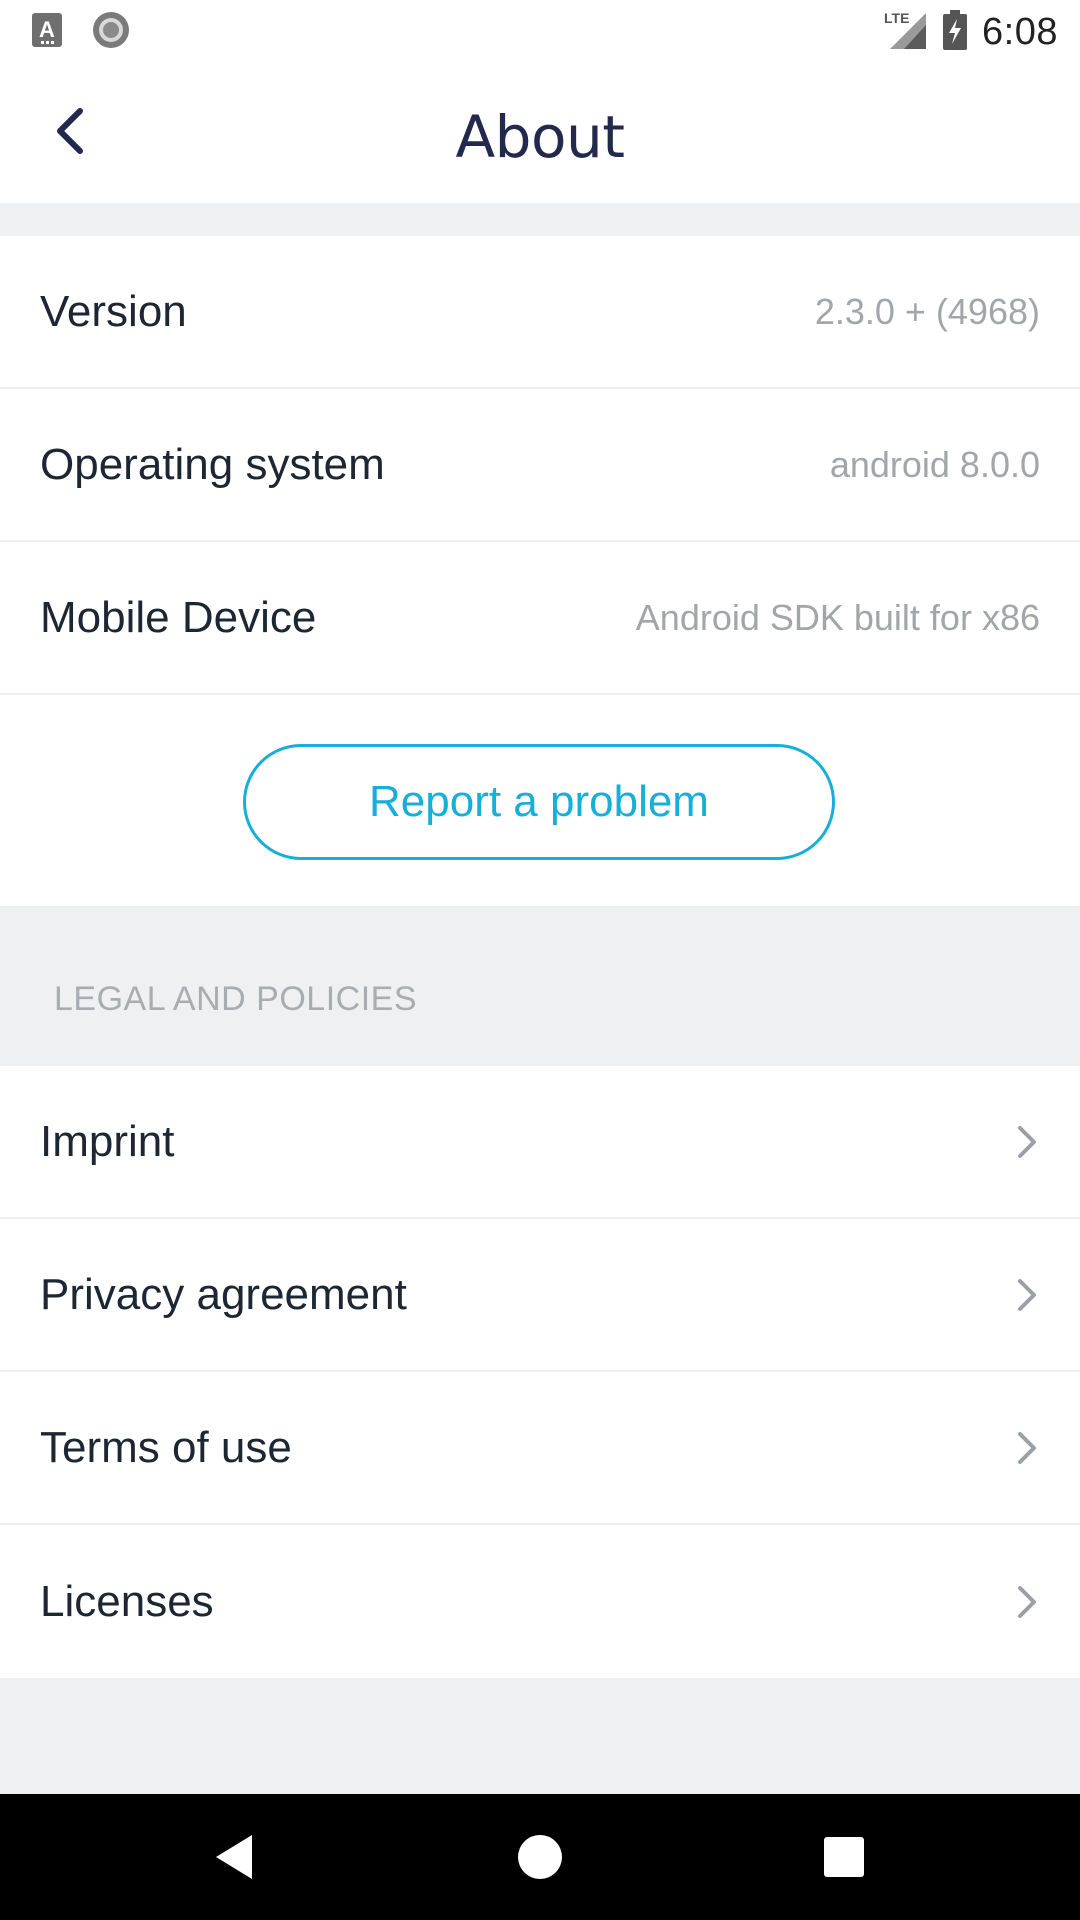  I want to click on clock: 6:08, so click(1020, 31).